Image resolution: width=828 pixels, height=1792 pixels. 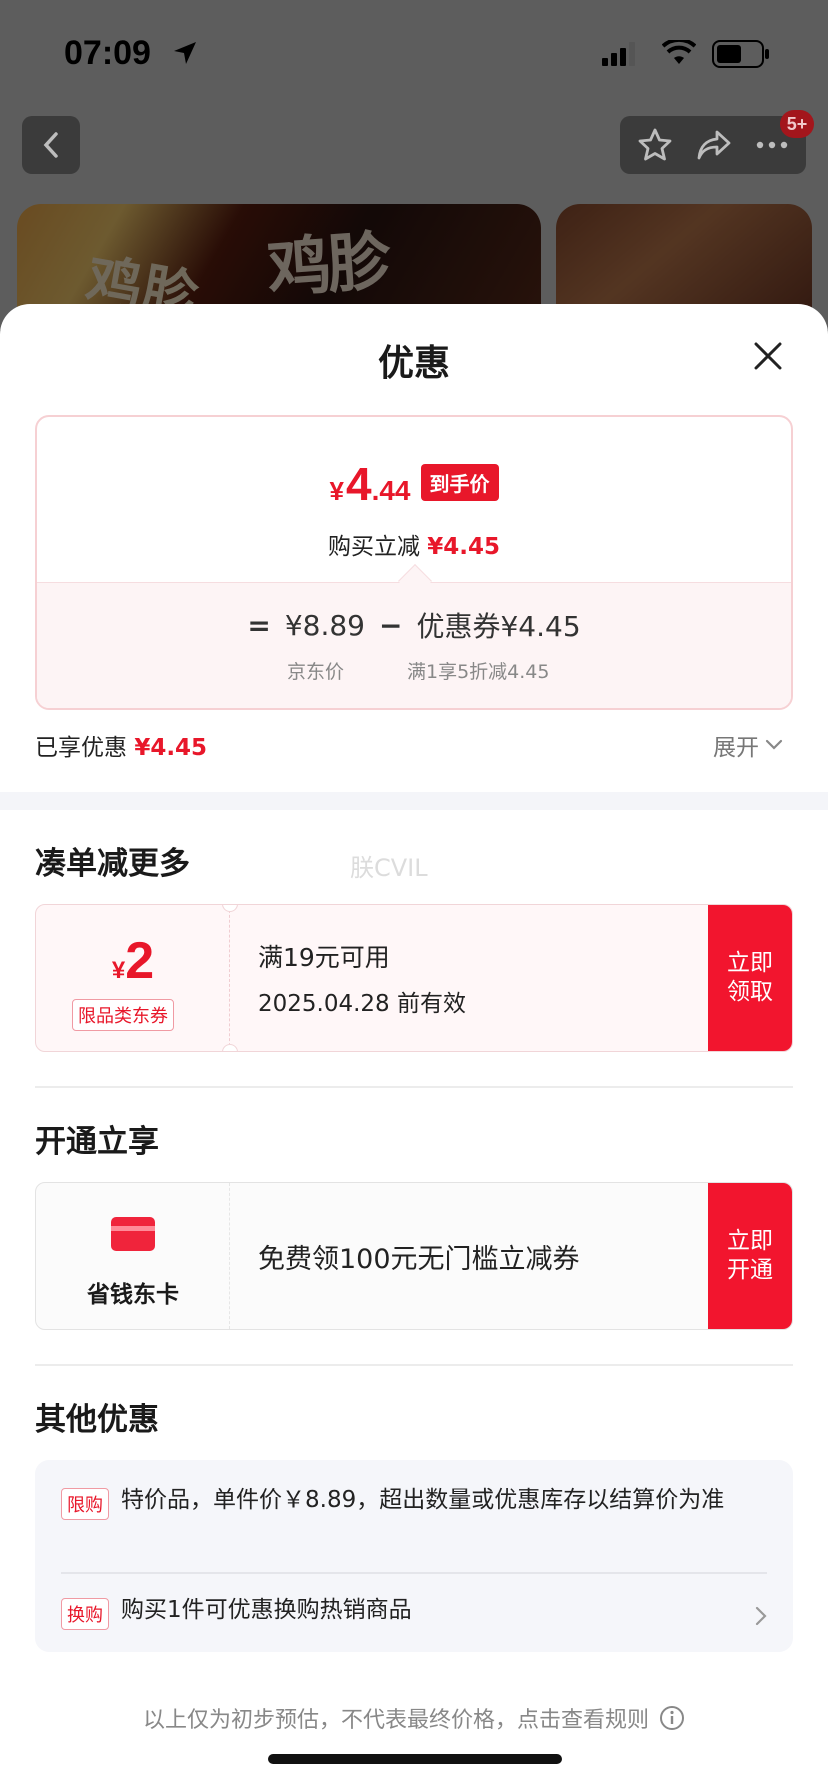 What do you see at coordinates (768, 356) in the screenshot?
I see `close-icon` at bounding box center [768, 356].